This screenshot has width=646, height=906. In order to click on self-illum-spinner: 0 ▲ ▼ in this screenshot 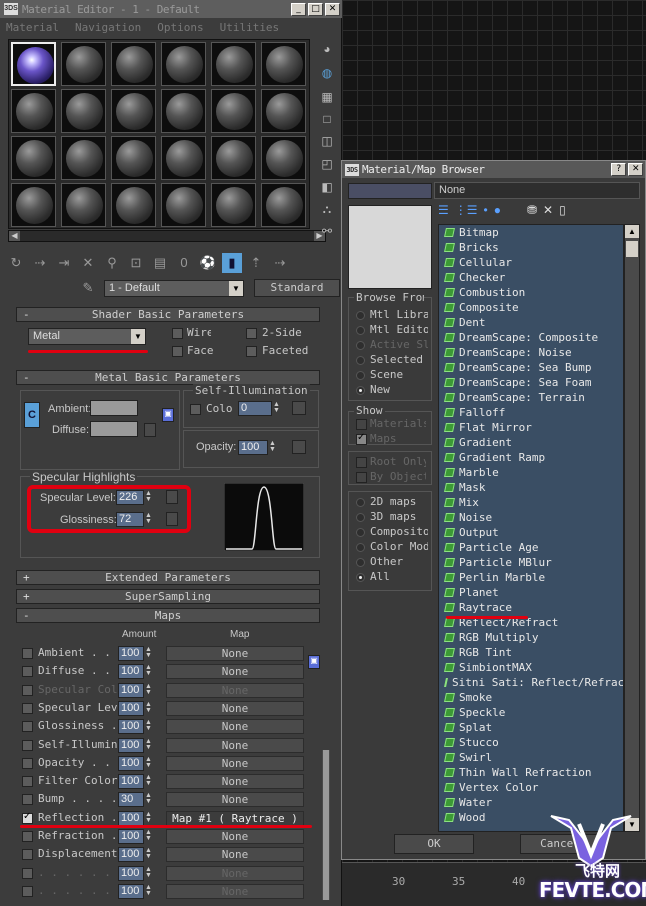, I will do `click(259, 408)`.